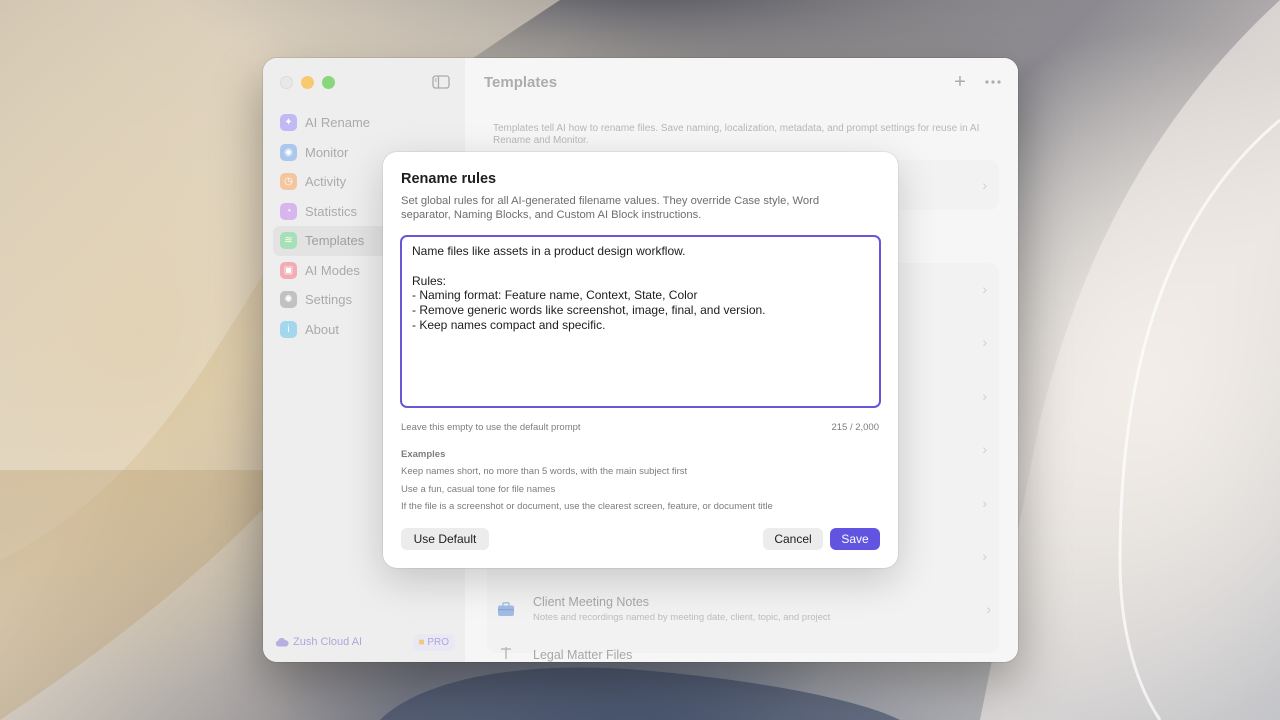 The width and height of the screenshot is (1280, 720). I want to click on save-button: Save, so click(855, 539).